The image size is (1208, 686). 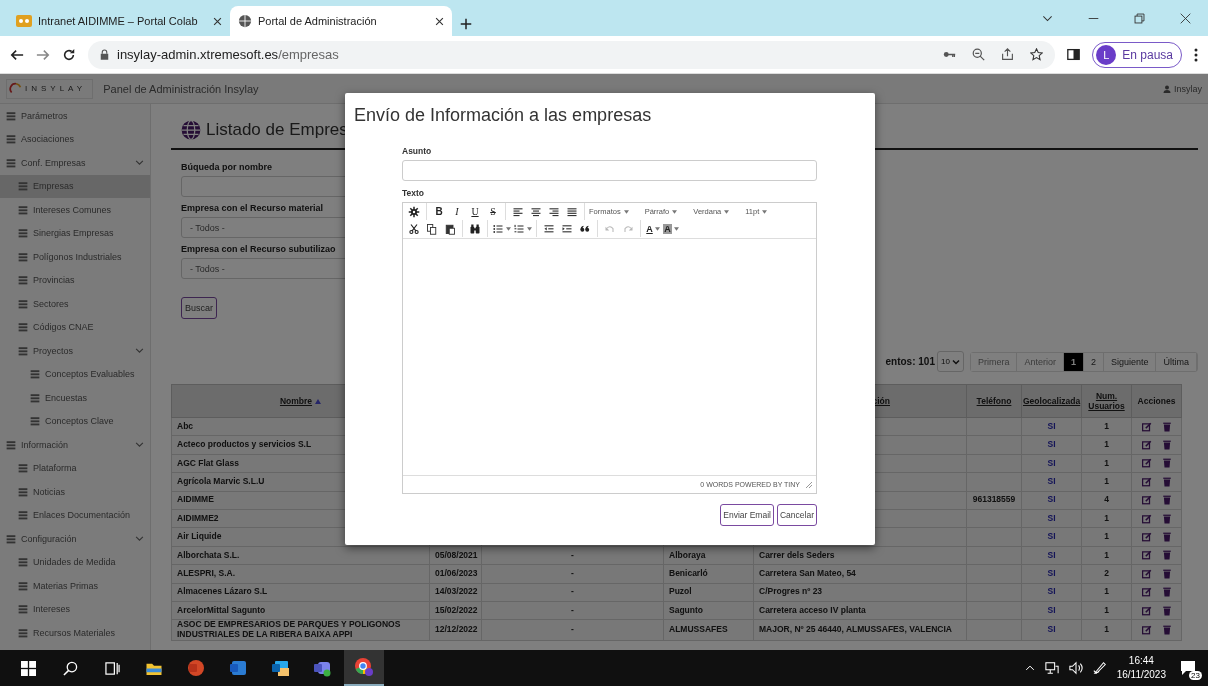 I want to click on sidebar-item: Parámetros, so click(x=75, y=116).